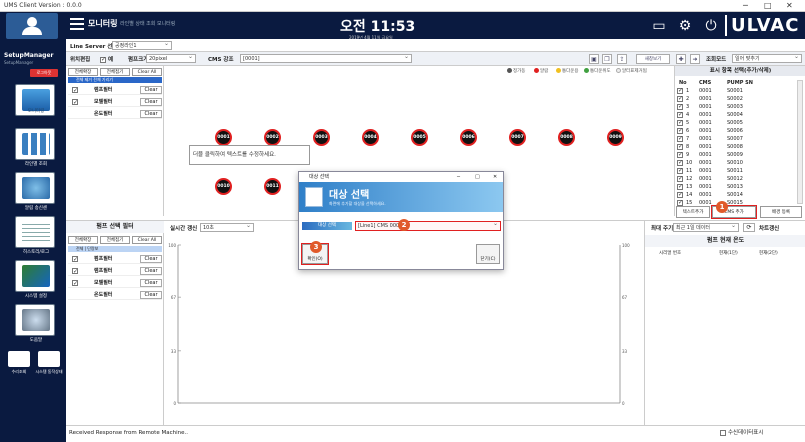  I want to click on close-button: 닫기(C), so click(488, 254).